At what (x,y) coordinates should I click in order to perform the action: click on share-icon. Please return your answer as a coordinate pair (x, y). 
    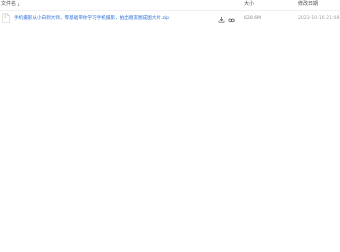
    Looking at the image, I should click on (231, 19).